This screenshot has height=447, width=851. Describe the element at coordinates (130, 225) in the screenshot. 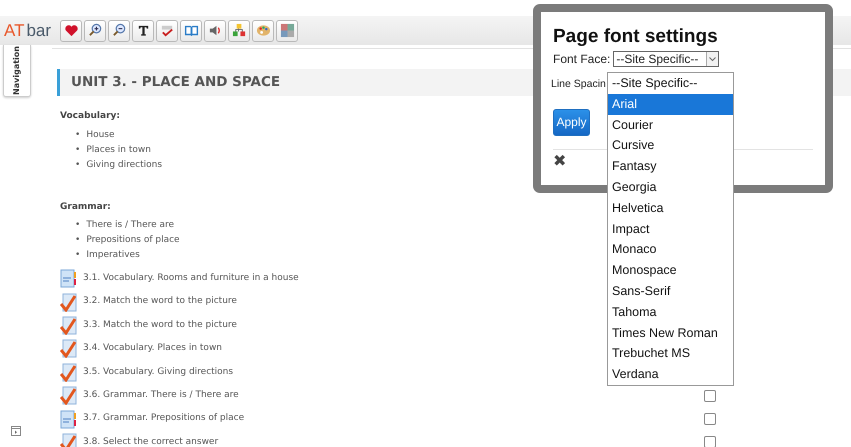

I see `list-item: There is / There are` at that location.